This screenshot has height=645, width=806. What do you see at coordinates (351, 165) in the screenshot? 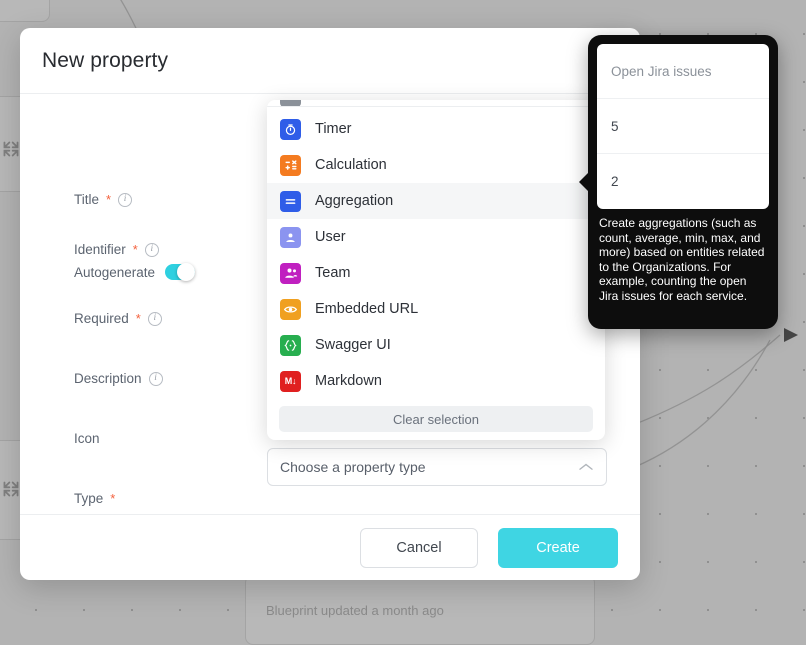
I see `list-item-label: Calculation` at bounding box center [351, 165].